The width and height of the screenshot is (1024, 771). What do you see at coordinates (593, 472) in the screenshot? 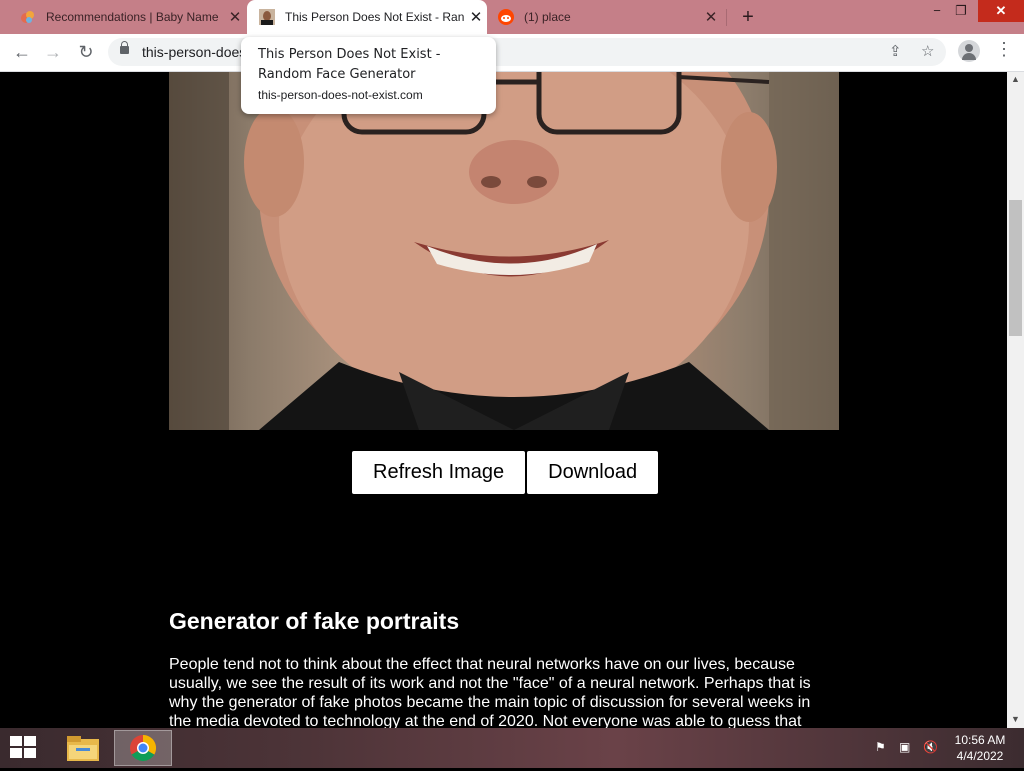
I see `download-button: Download` at bounding box center [593, 472].